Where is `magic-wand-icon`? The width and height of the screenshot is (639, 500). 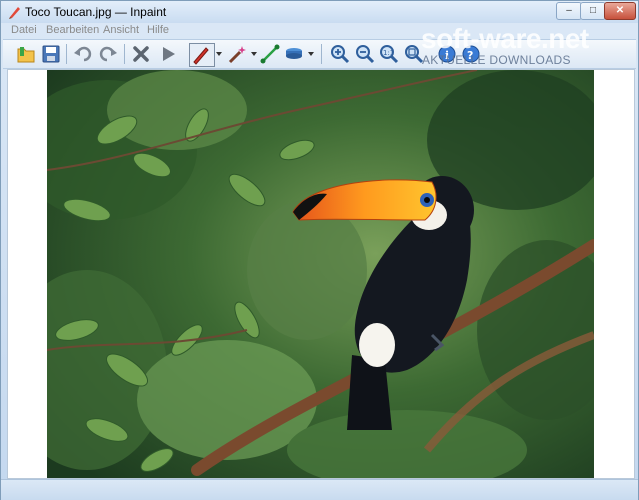
magic-wand-icon is located at coordinates (238, 54).